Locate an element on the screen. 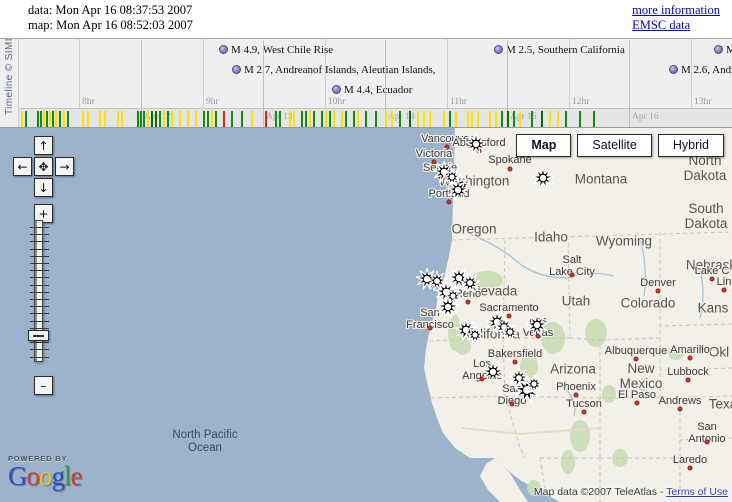  map-type-hybrid-button: Hybrid is located at coordinates (690, 145).